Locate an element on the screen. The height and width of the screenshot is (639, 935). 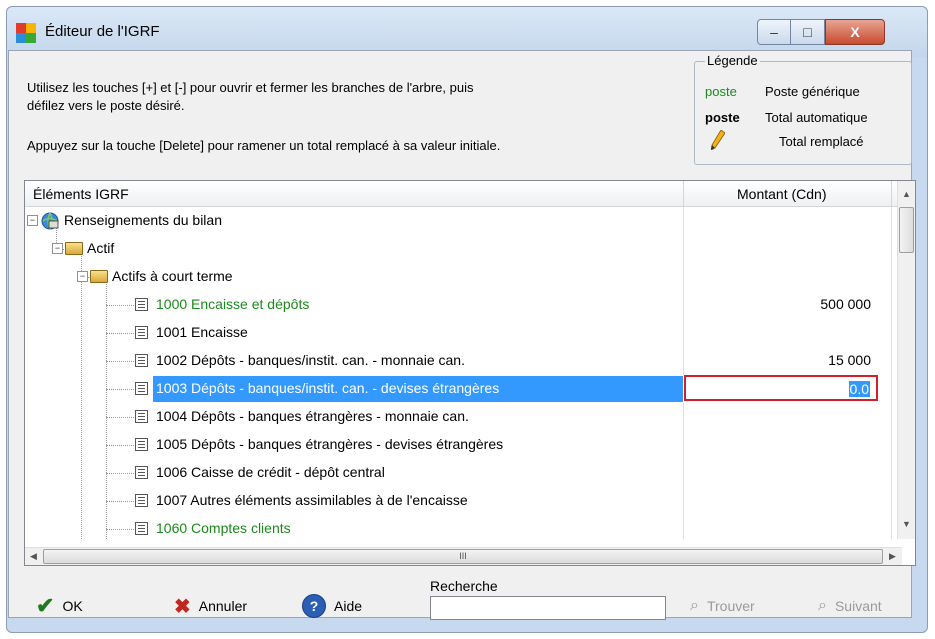
cross-icon: ✖ is located at coordinates (182, 606).